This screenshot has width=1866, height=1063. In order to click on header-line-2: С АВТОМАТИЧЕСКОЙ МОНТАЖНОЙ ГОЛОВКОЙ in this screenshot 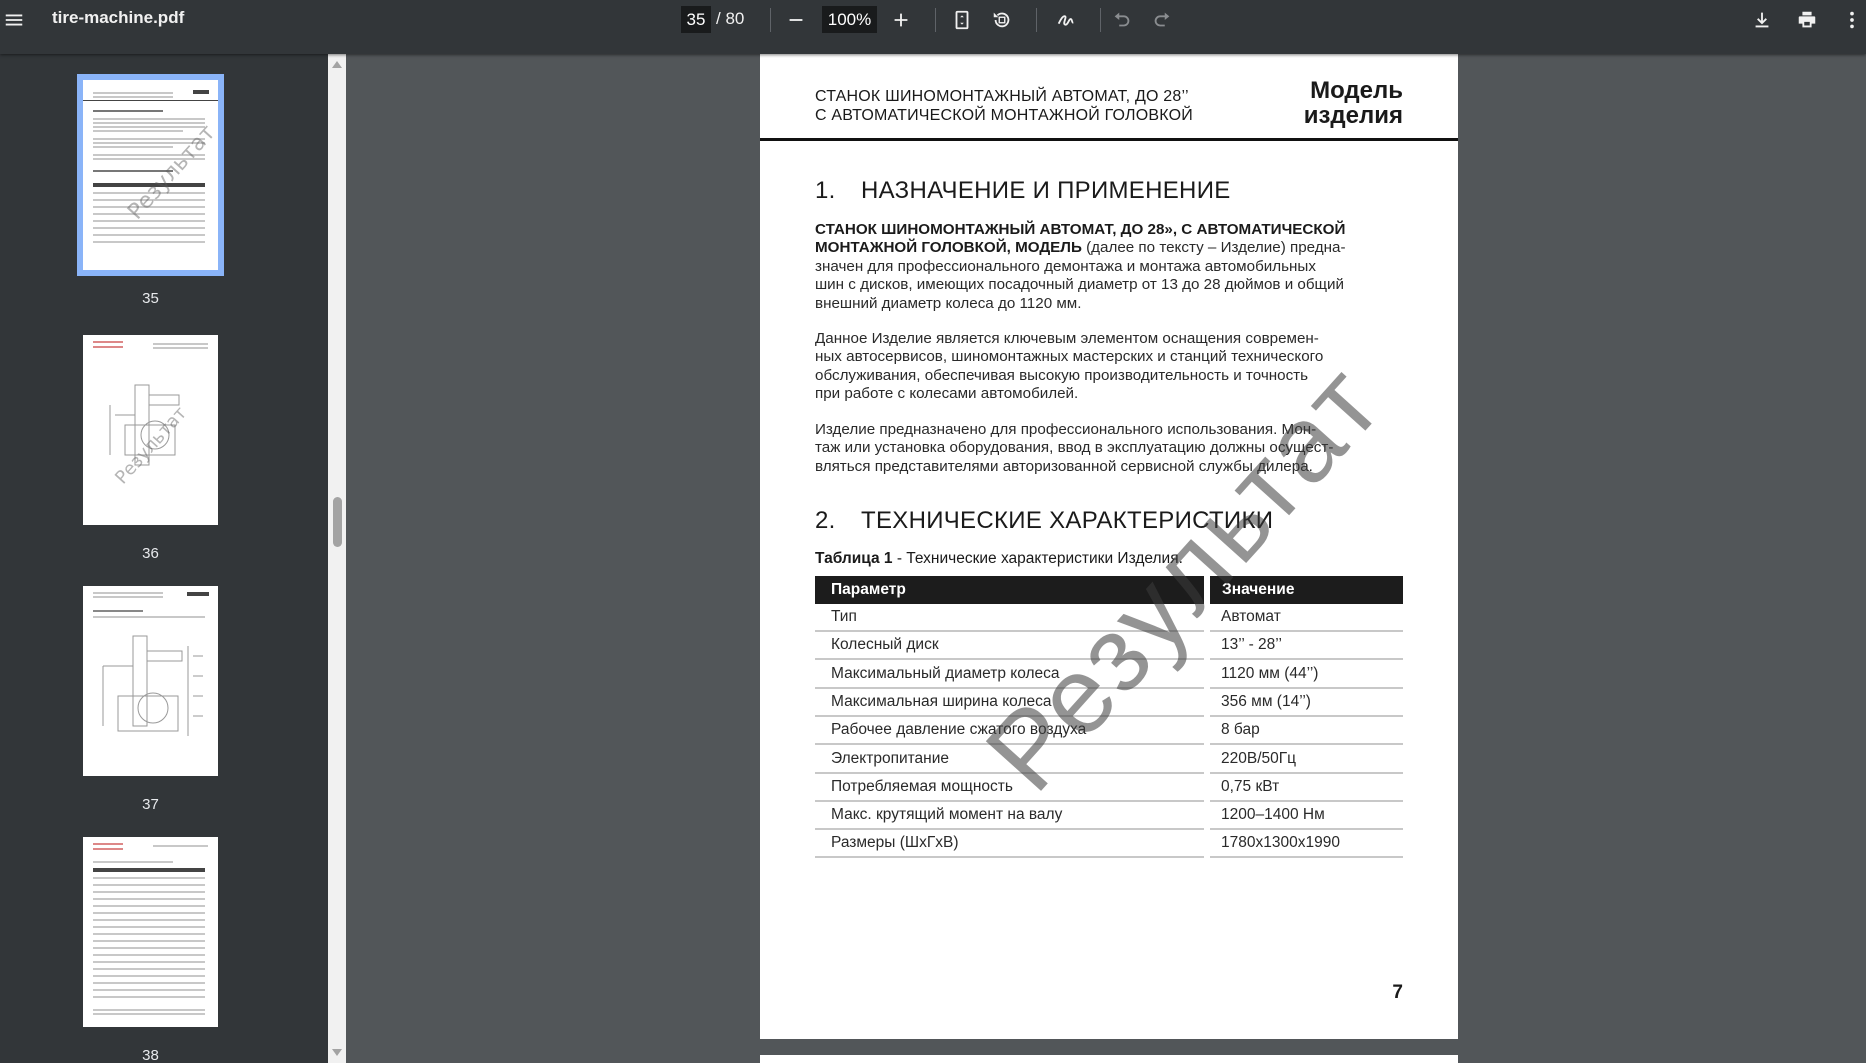, I will do `click(1004, 115)`.